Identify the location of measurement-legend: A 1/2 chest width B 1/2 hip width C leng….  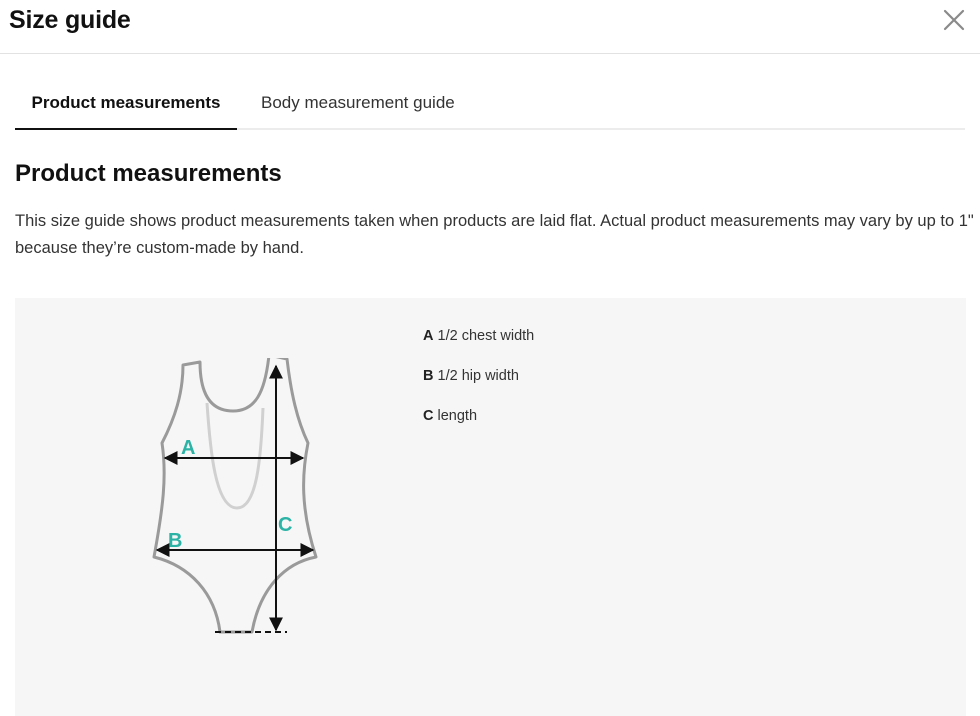
(478, 386).